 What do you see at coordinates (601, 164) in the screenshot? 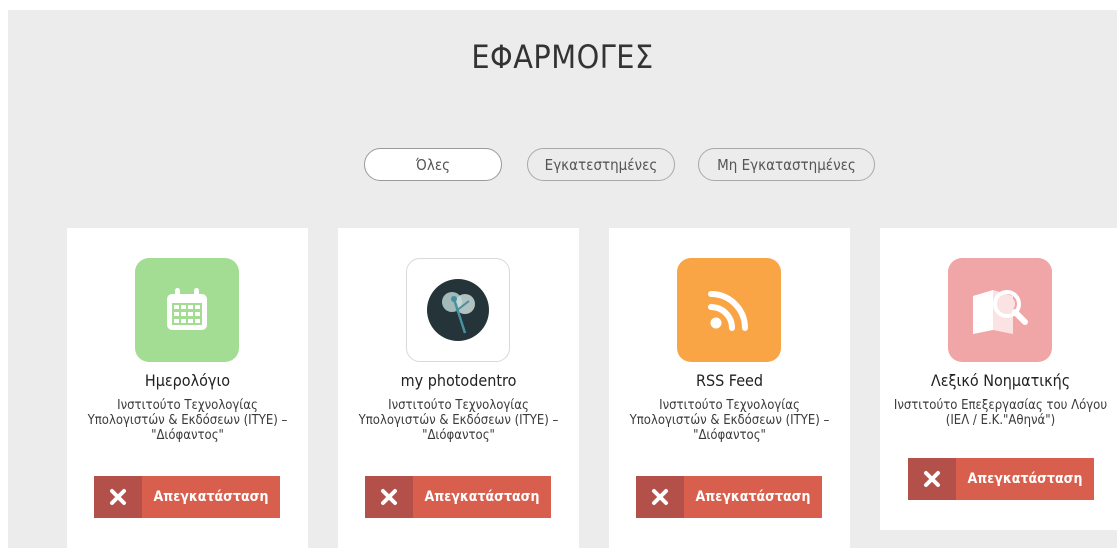
I see `filter-installed-button: Εγκατεστημένες` at bounding box center [601, 164].